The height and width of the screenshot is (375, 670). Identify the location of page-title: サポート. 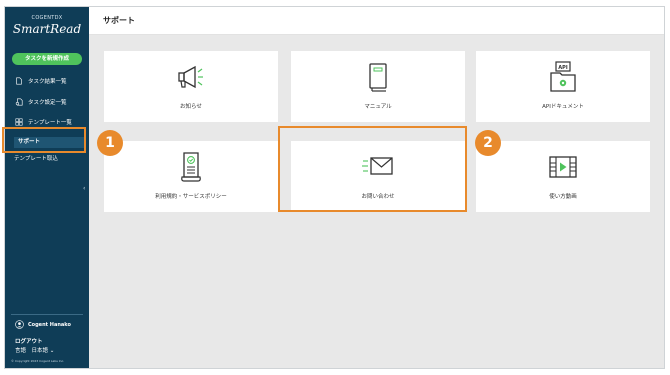
(119, 20).